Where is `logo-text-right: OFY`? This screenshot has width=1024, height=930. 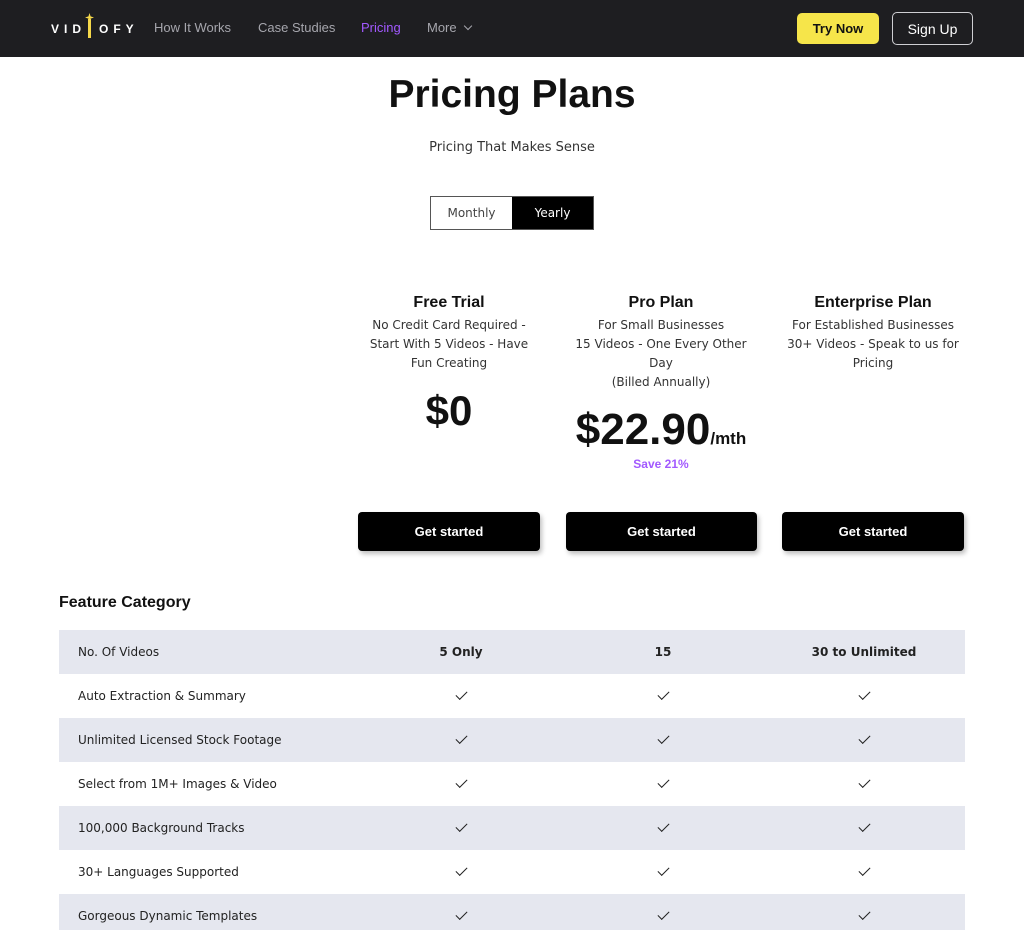 logo-text-right: OFY is located at coordinates (119, 29).